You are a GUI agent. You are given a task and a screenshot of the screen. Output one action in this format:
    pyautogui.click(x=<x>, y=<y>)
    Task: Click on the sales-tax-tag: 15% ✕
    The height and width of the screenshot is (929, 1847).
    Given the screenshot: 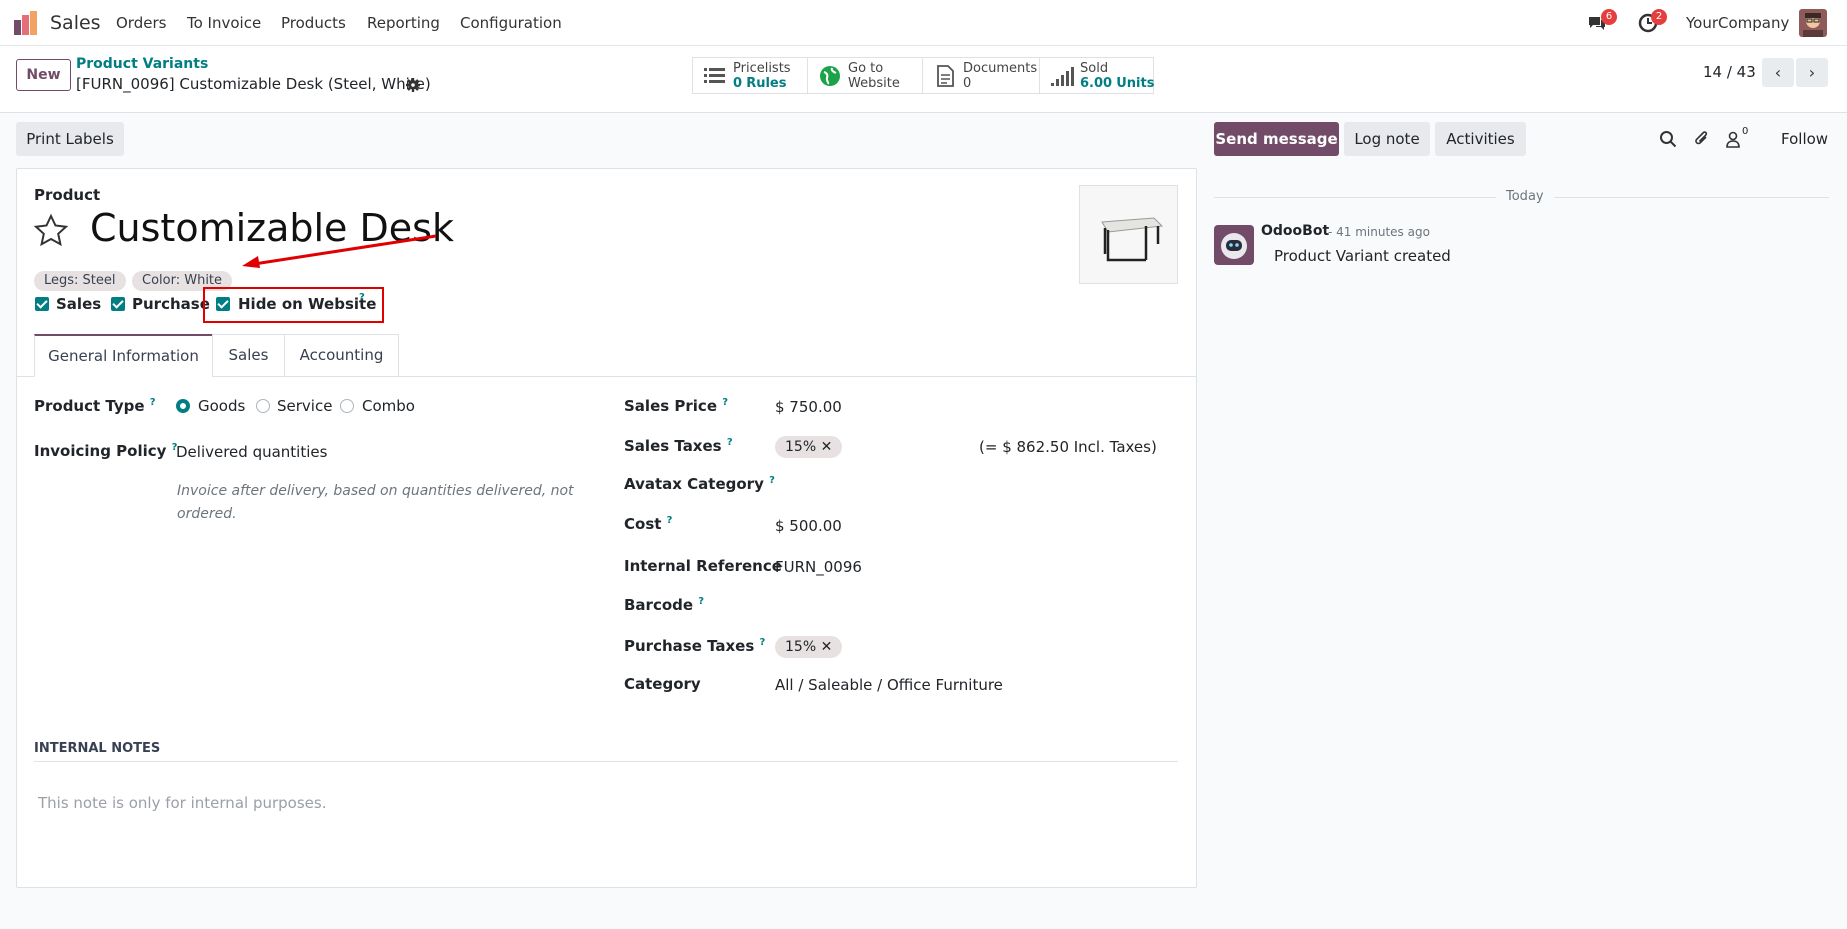 What is the action you would take?
    pyautogui.click(x=809, y=447)
    